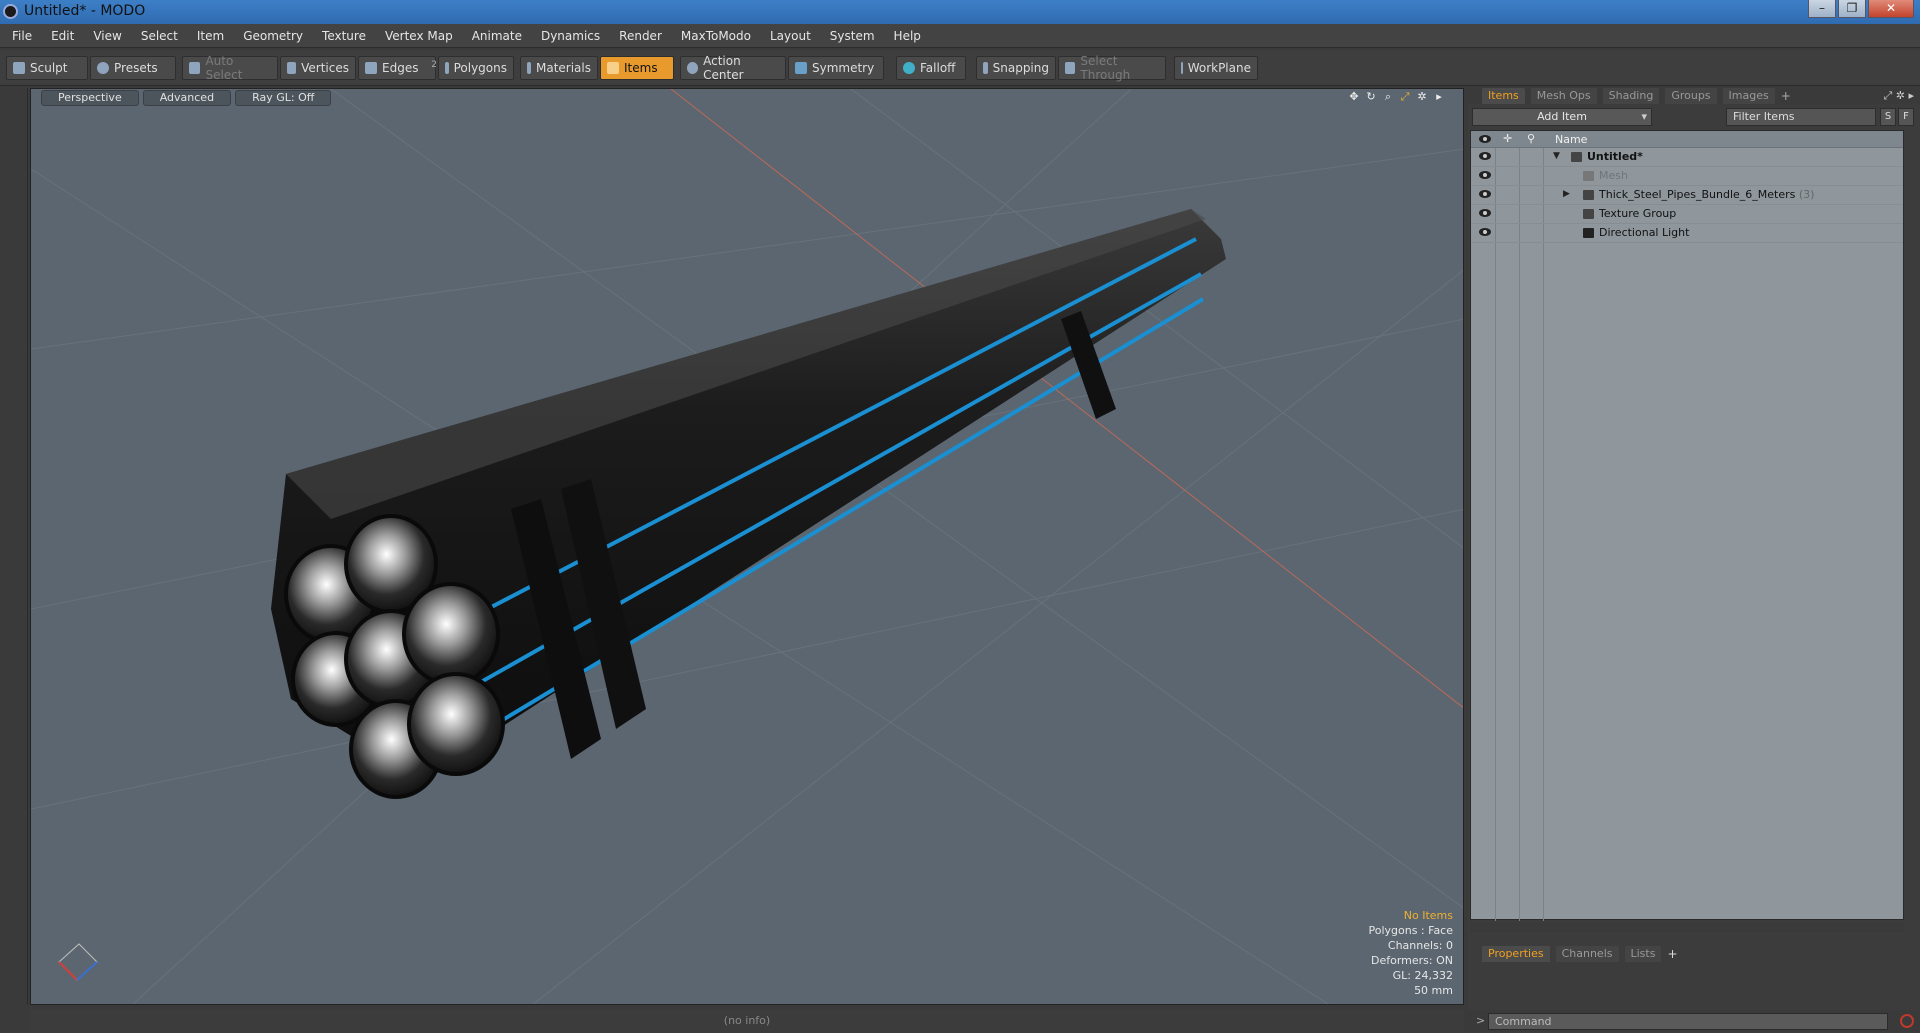  I want to click on symmetry-button: Symmetry, so click(836, 68).